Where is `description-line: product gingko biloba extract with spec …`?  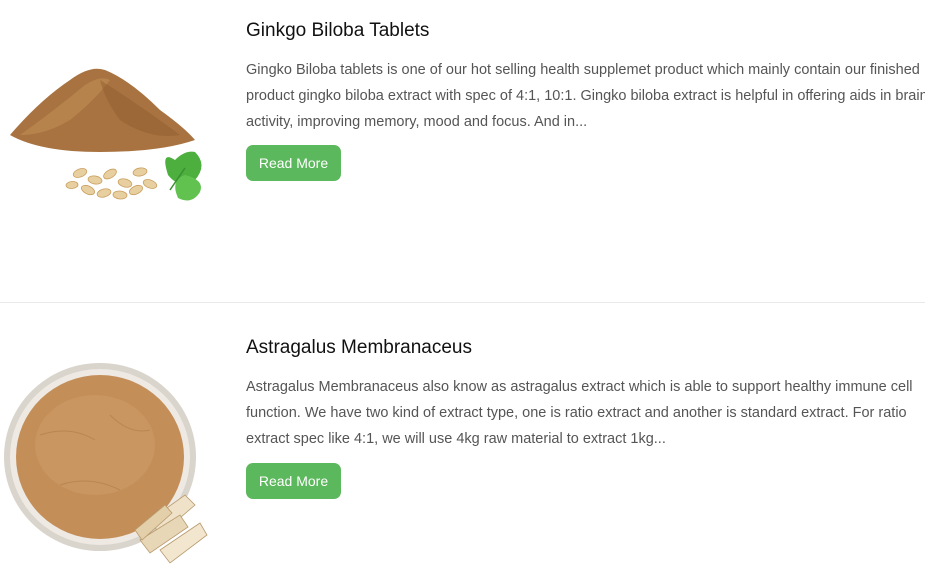 description-line: product gingko biloba extract with spec … is located at coordinates (585, 96).